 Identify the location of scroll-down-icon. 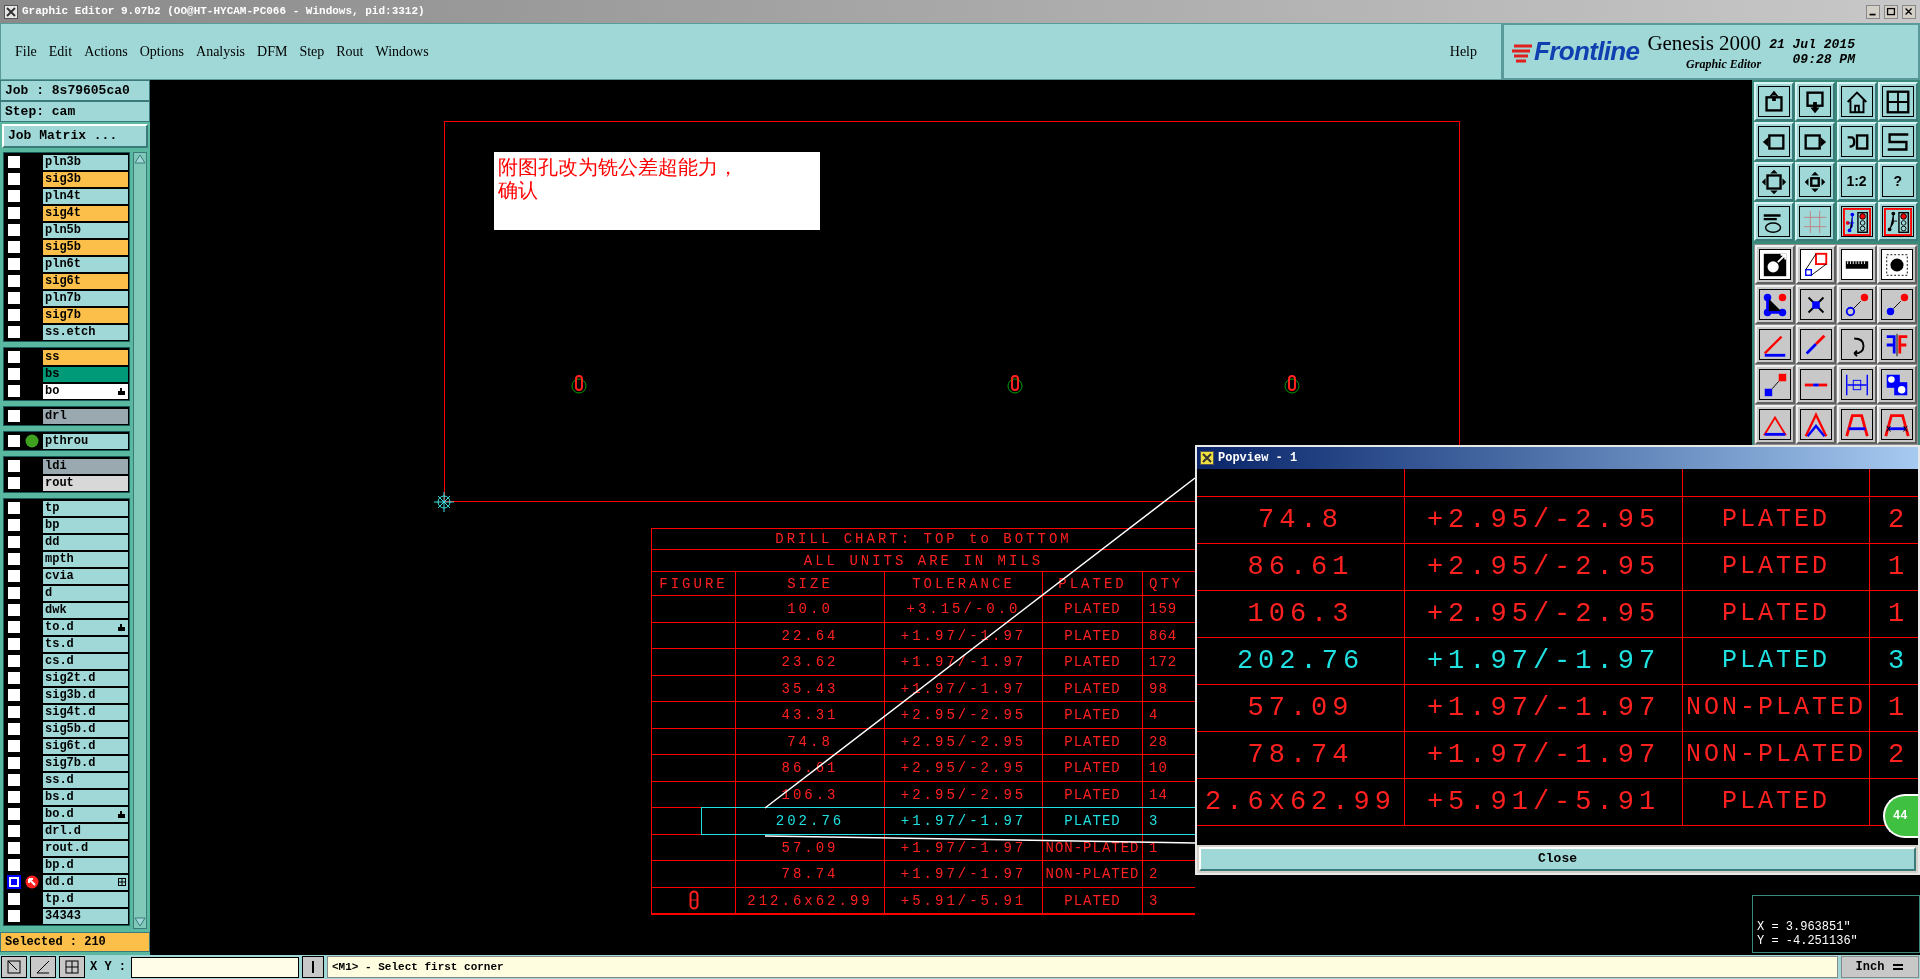
(140, 922).